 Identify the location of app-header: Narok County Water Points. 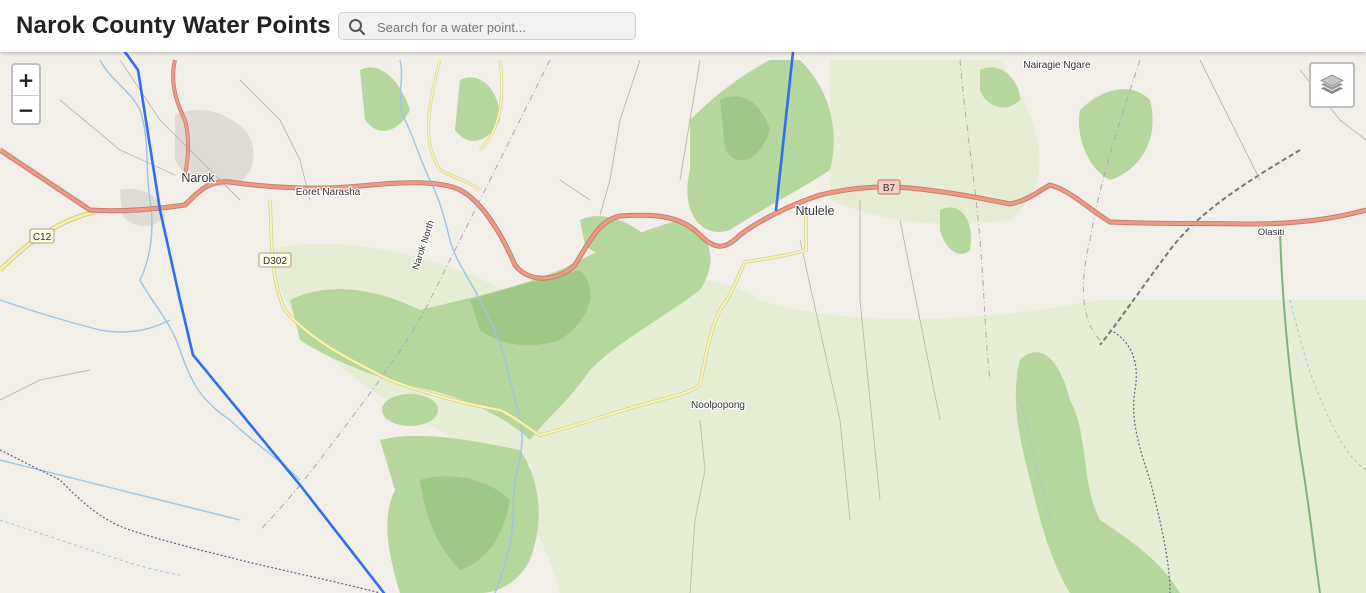
(683, 26).